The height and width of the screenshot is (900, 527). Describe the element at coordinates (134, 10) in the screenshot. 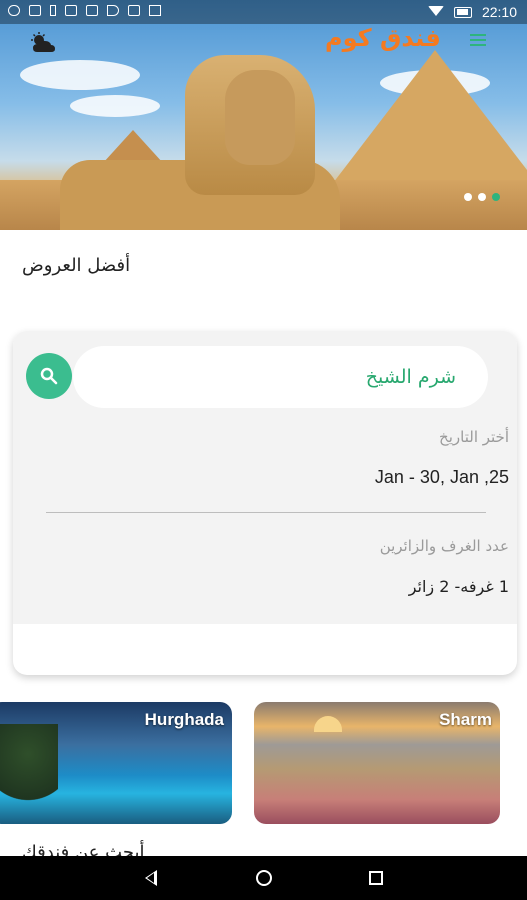

I see `camera-icon` at that location.